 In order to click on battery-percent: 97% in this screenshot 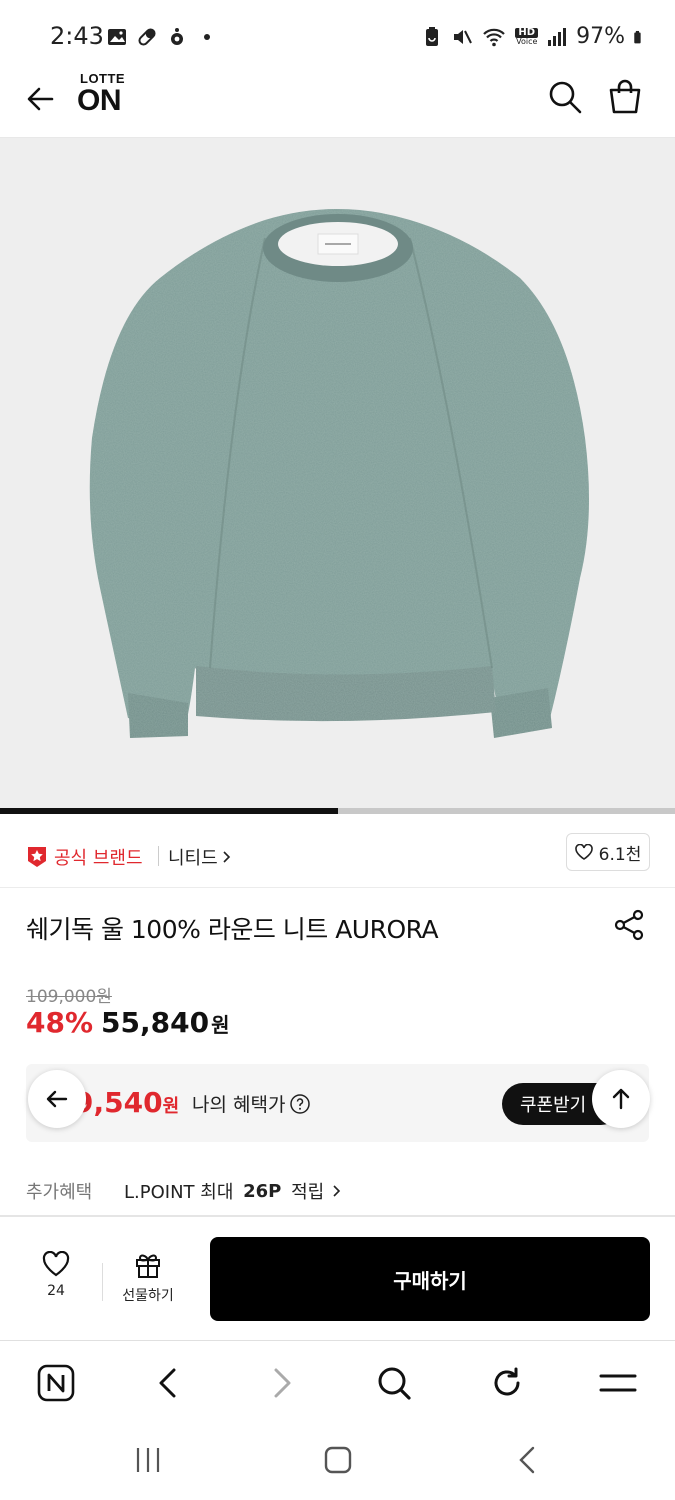, I will do `click(600, 36)`.